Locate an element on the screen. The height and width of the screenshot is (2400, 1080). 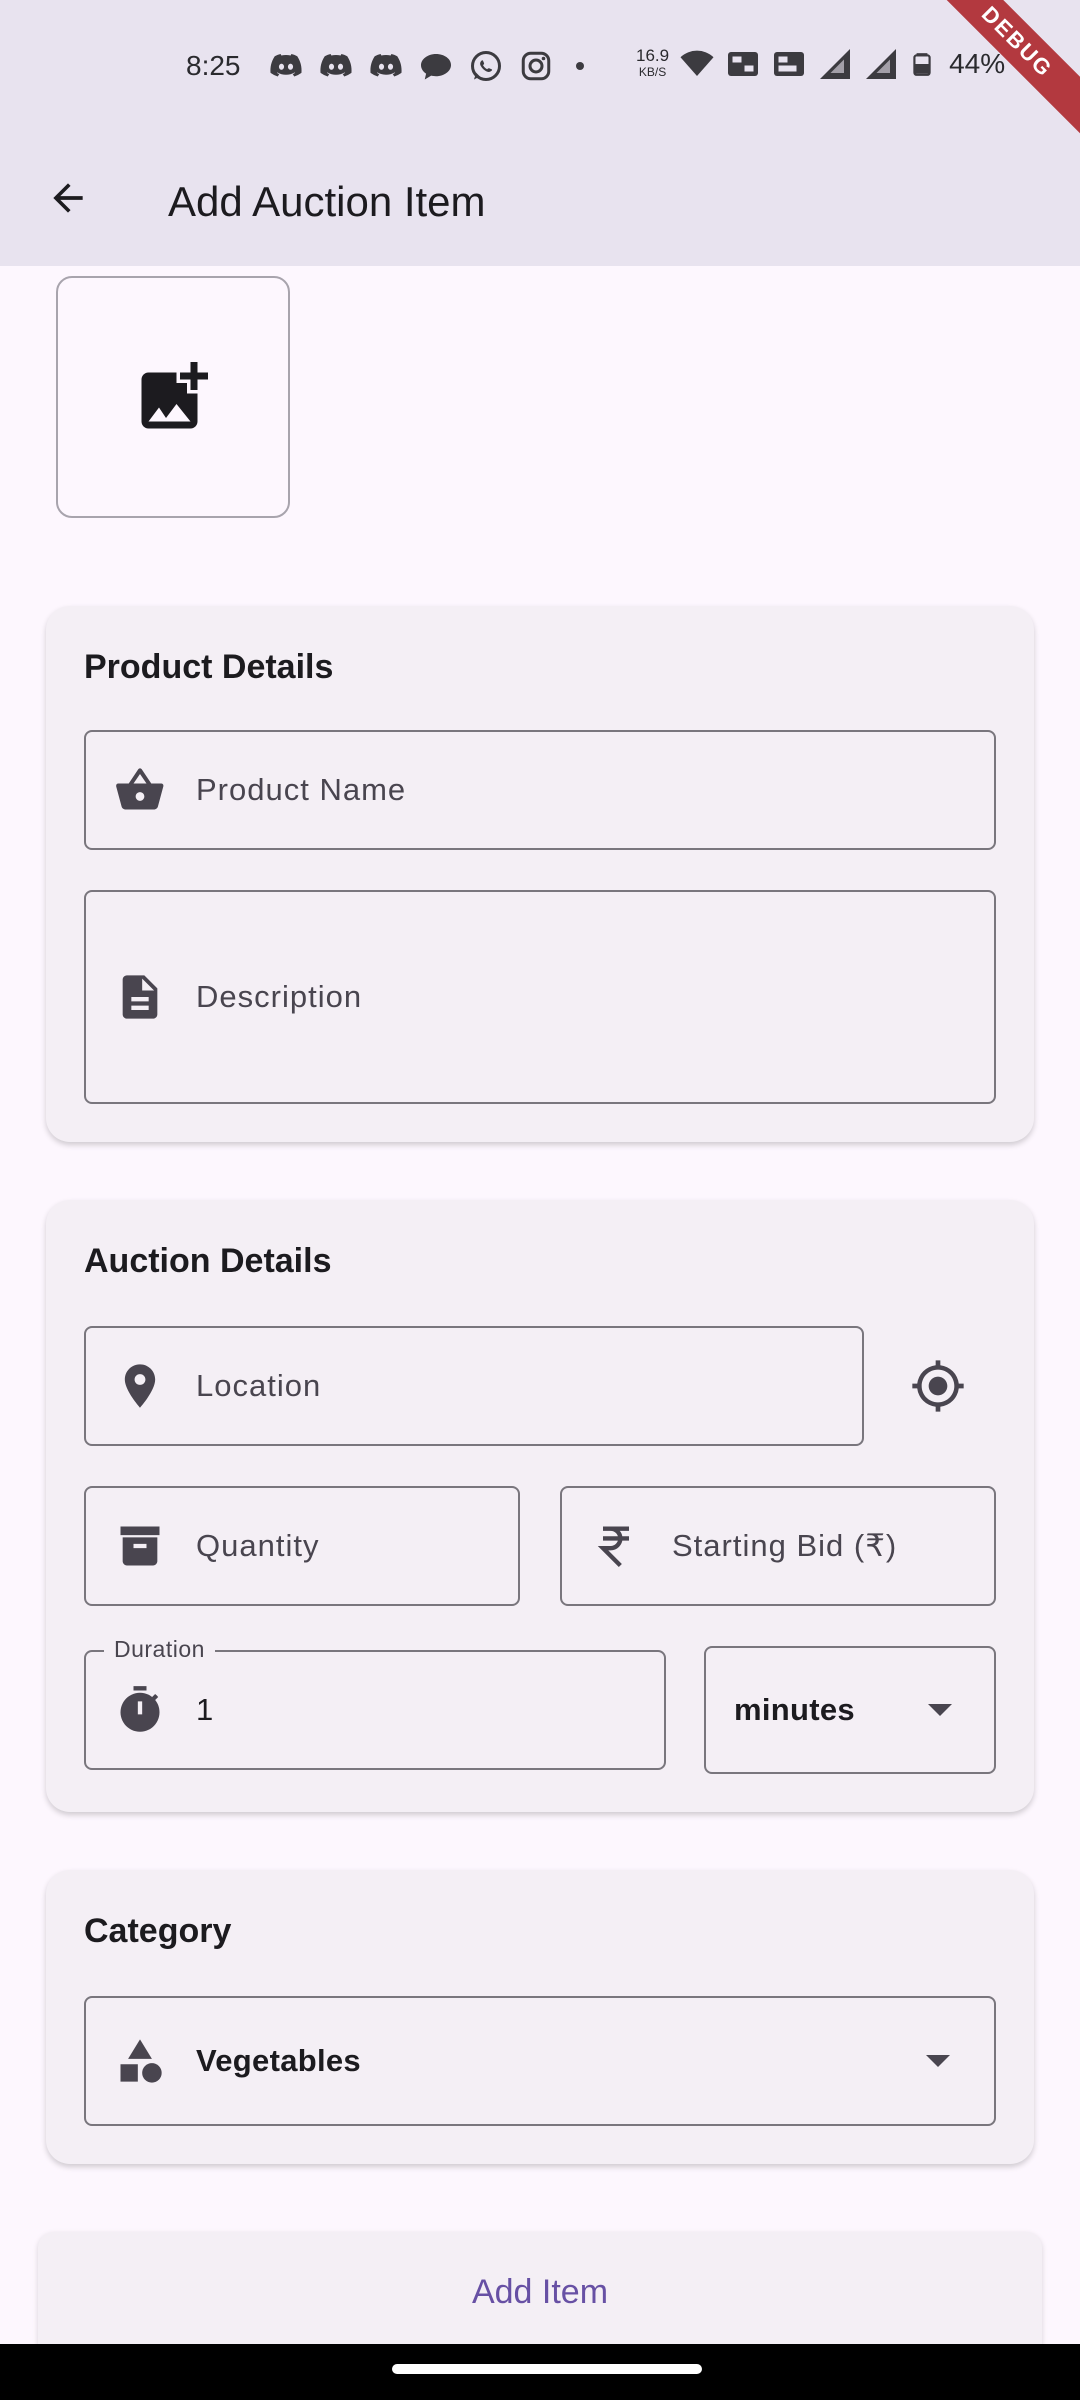
network-speed: 16.9 KB/S is located at coordinates (653, 63).